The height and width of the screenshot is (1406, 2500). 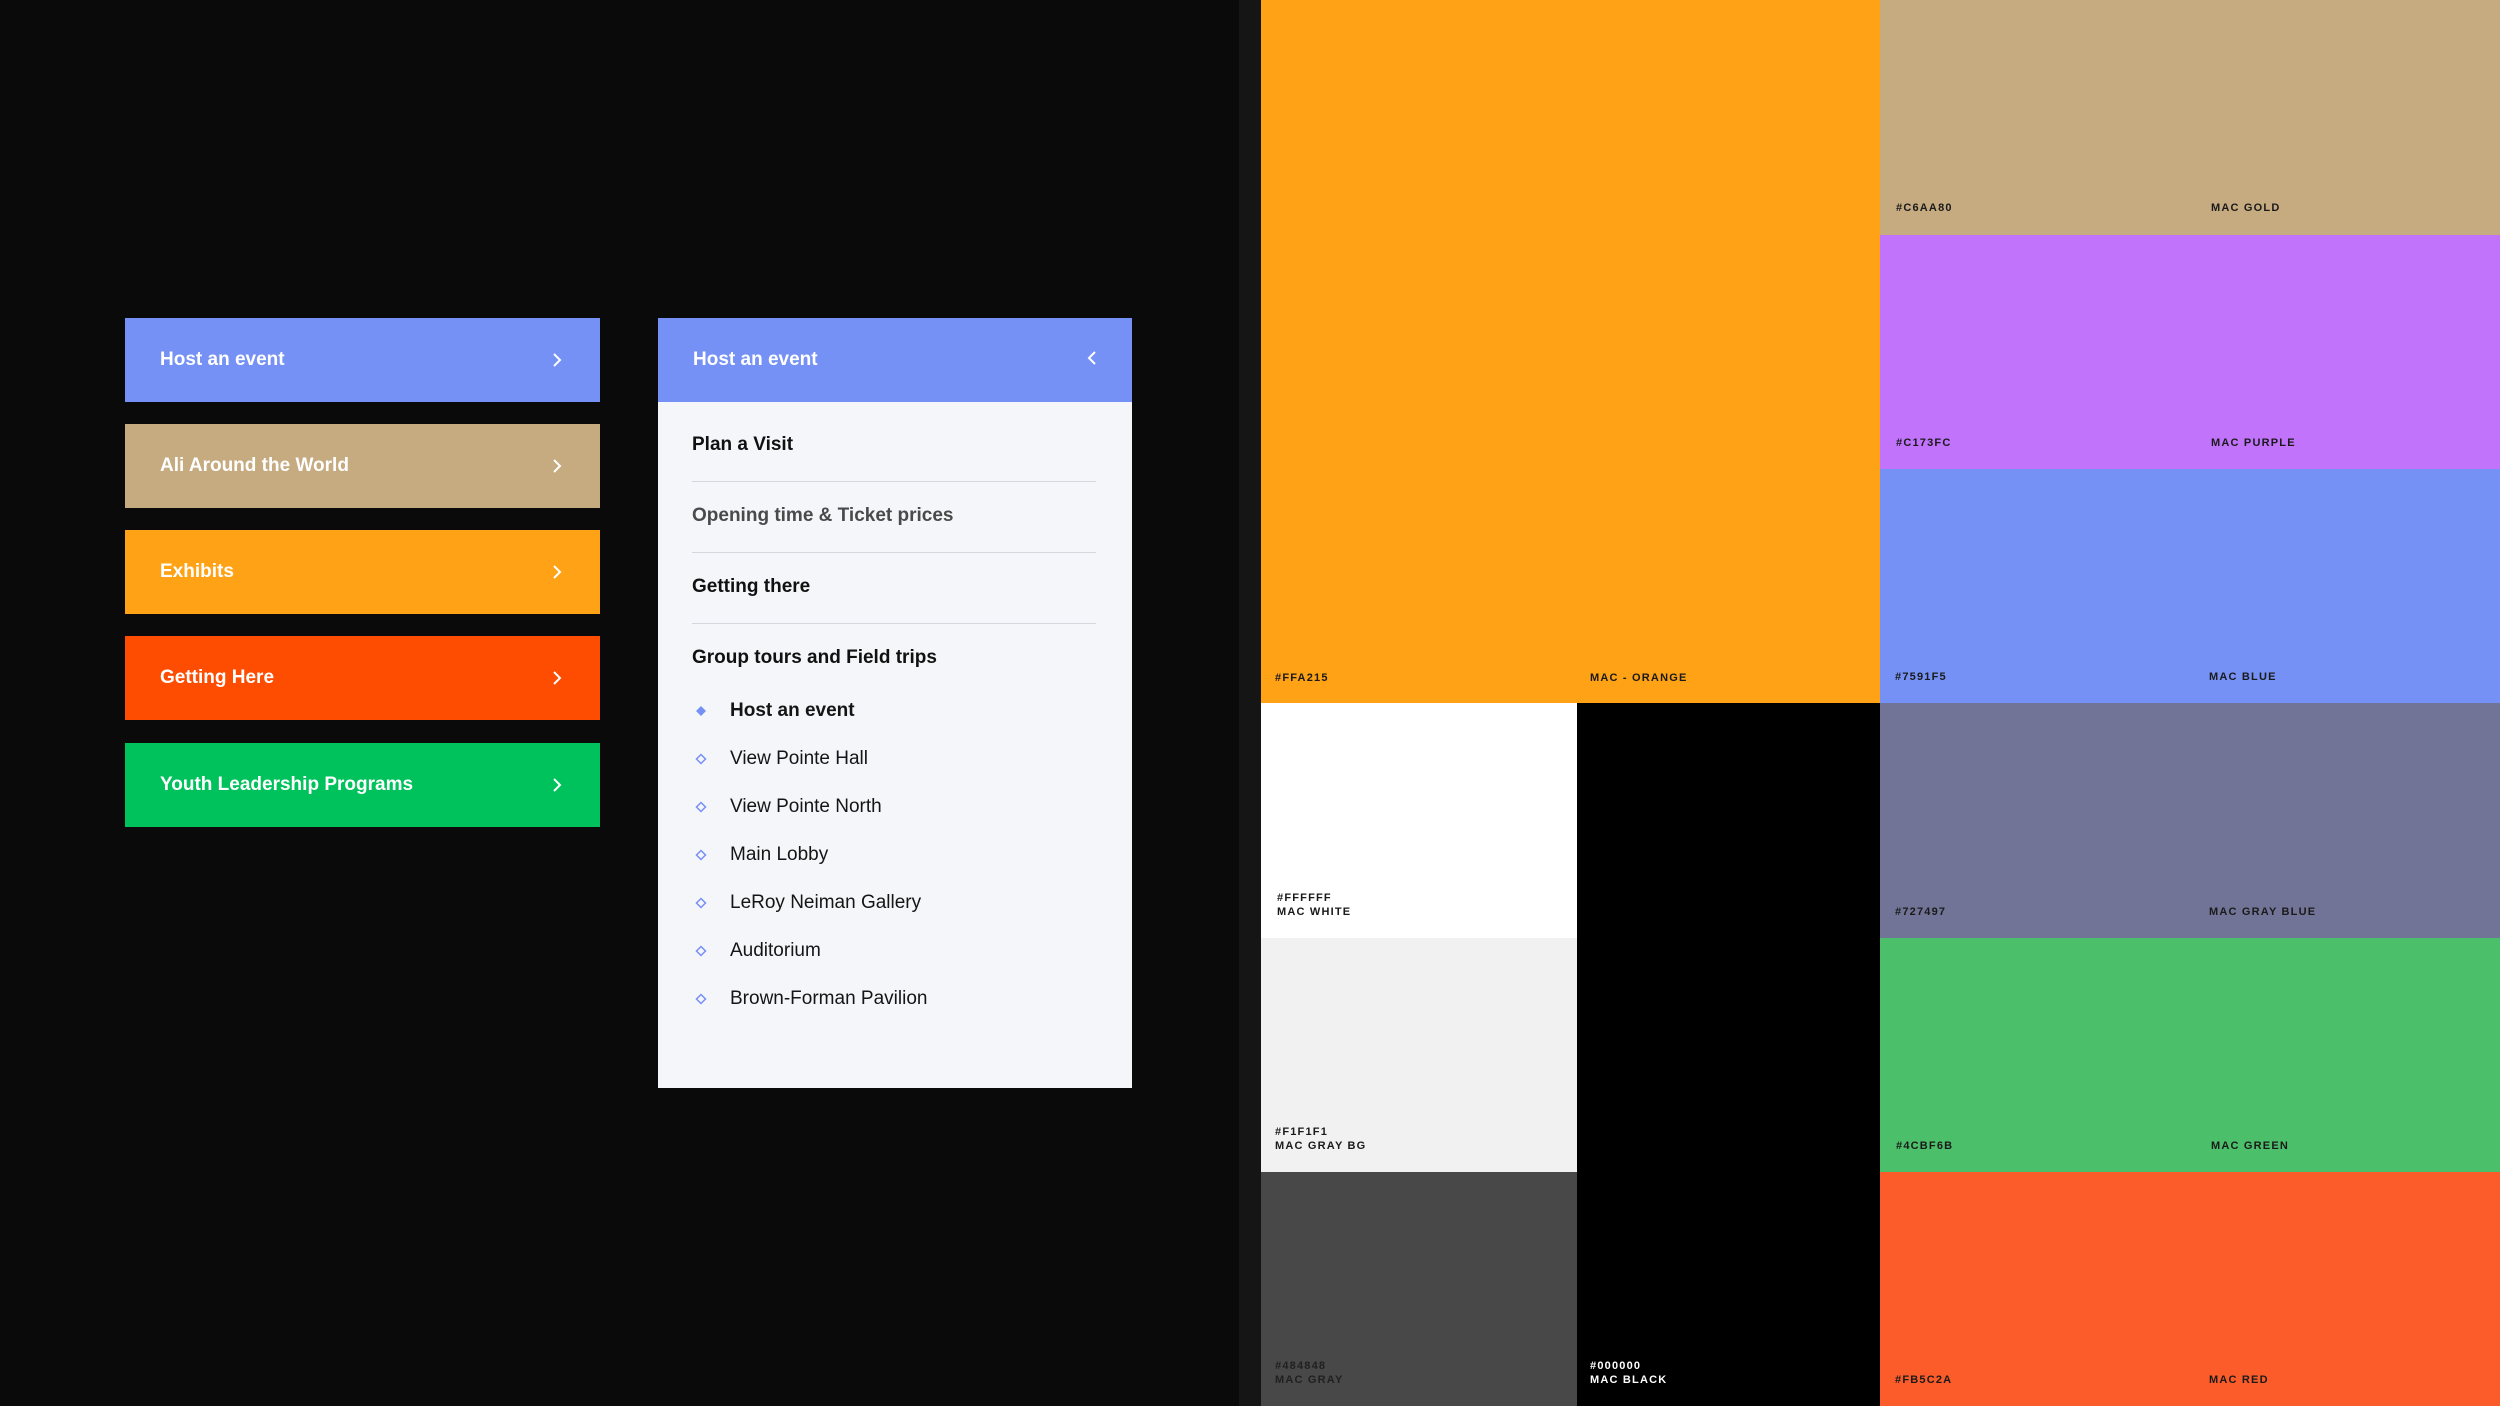 I want to click on swatch-name: MAC GRAY BLUE, so click(x=2263, y=912).